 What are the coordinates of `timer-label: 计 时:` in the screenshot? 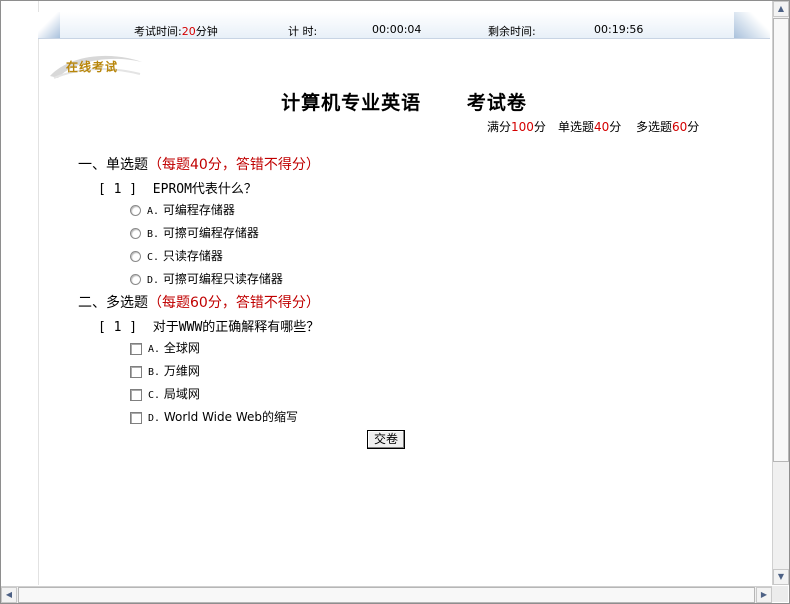 It's located at (303, 31).